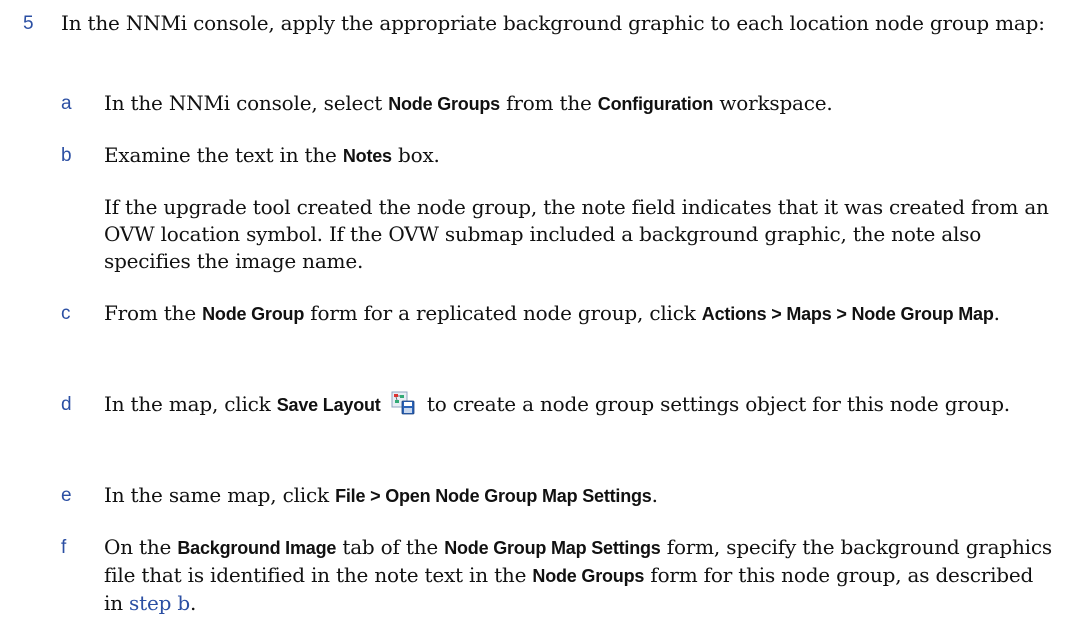  Describe the element at coordinates (28, 23) in the screenshot. I see `step-number: 5` at that location.